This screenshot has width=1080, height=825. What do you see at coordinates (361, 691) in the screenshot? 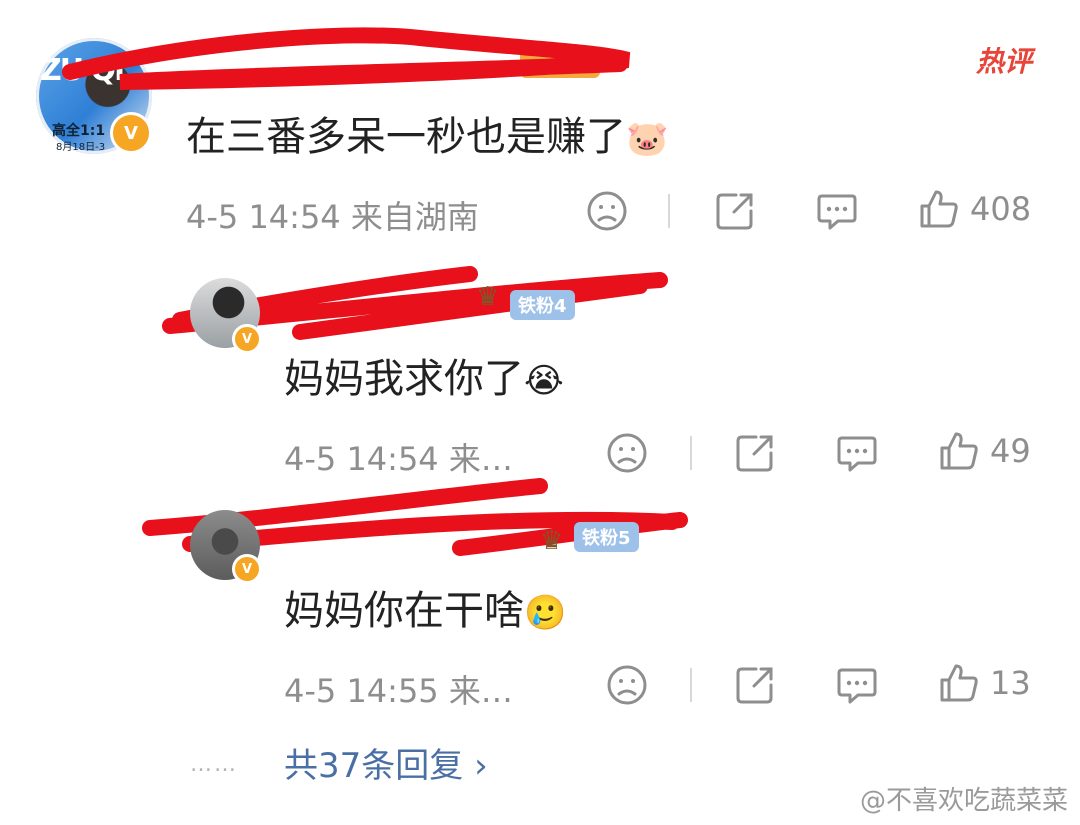
I see `reply-time: 4-5 14:55` at bounding box center [361, 691].